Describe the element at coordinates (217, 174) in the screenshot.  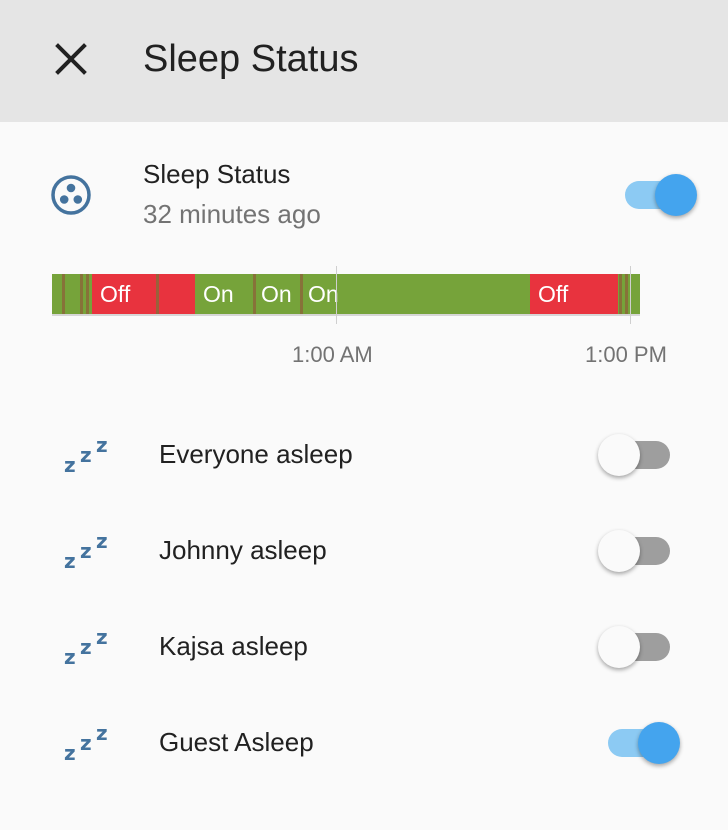
I see `entity-name: Sleep Status` at that location.